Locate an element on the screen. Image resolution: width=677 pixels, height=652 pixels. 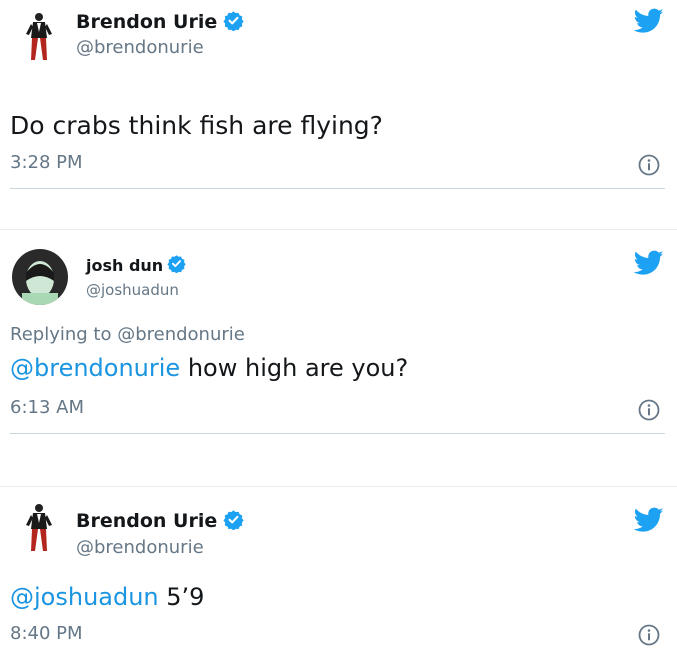
mention-link: @brendonurie is located at coordinates (95, 368).